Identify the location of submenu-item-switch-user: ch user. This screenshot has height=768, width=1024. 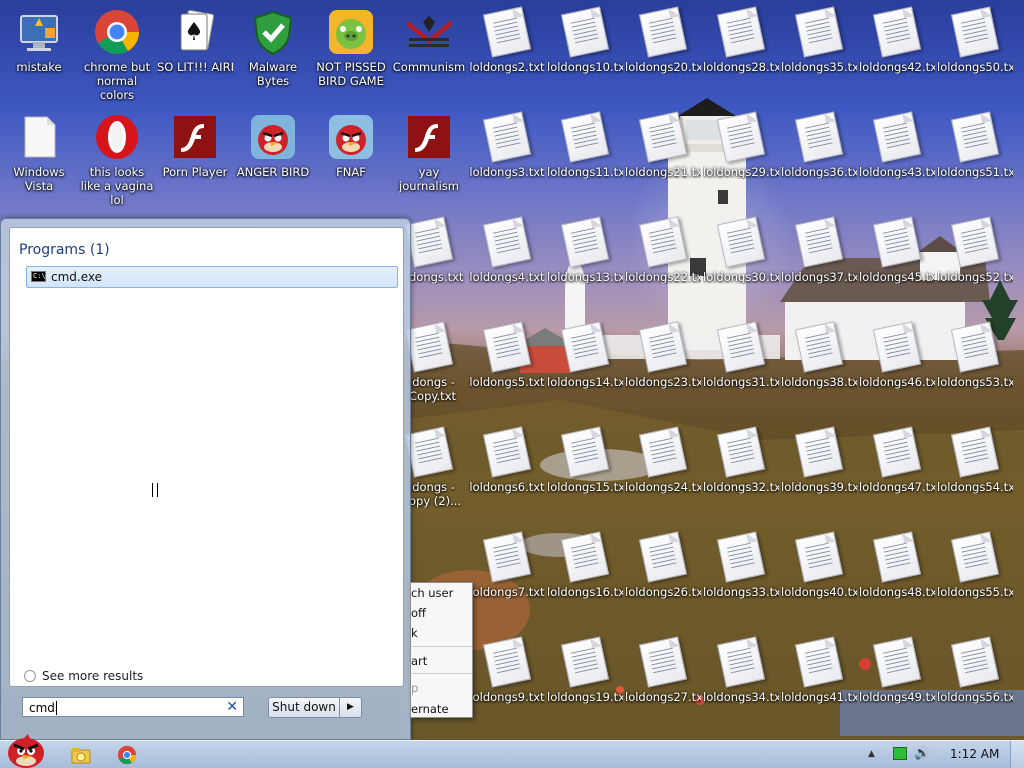
(432, 593).